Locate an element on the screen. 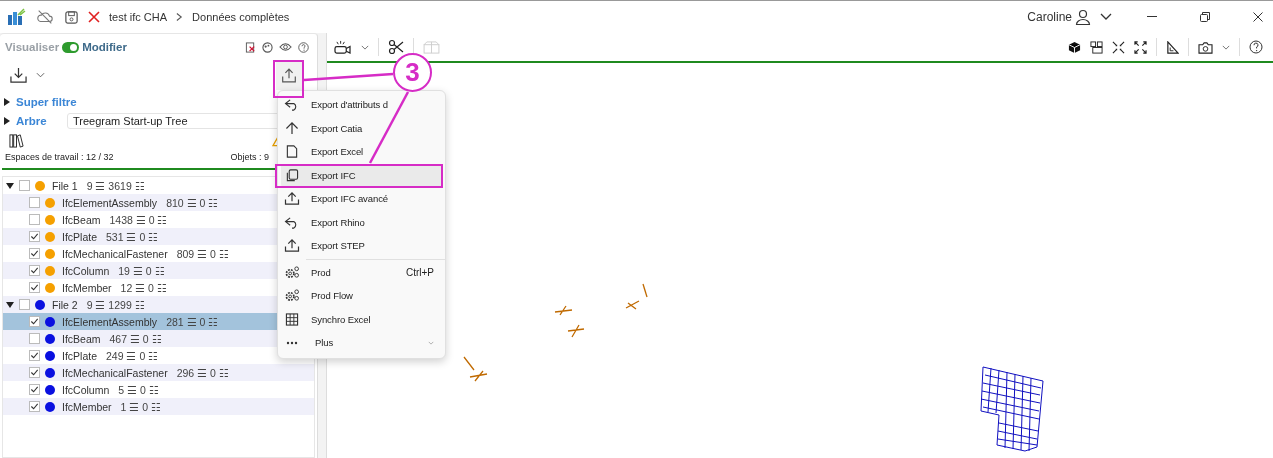 This screenshot has height=458, width=1273. element-counts: 1 ☰ 0 ☷ is located at coordinates (141, 406).